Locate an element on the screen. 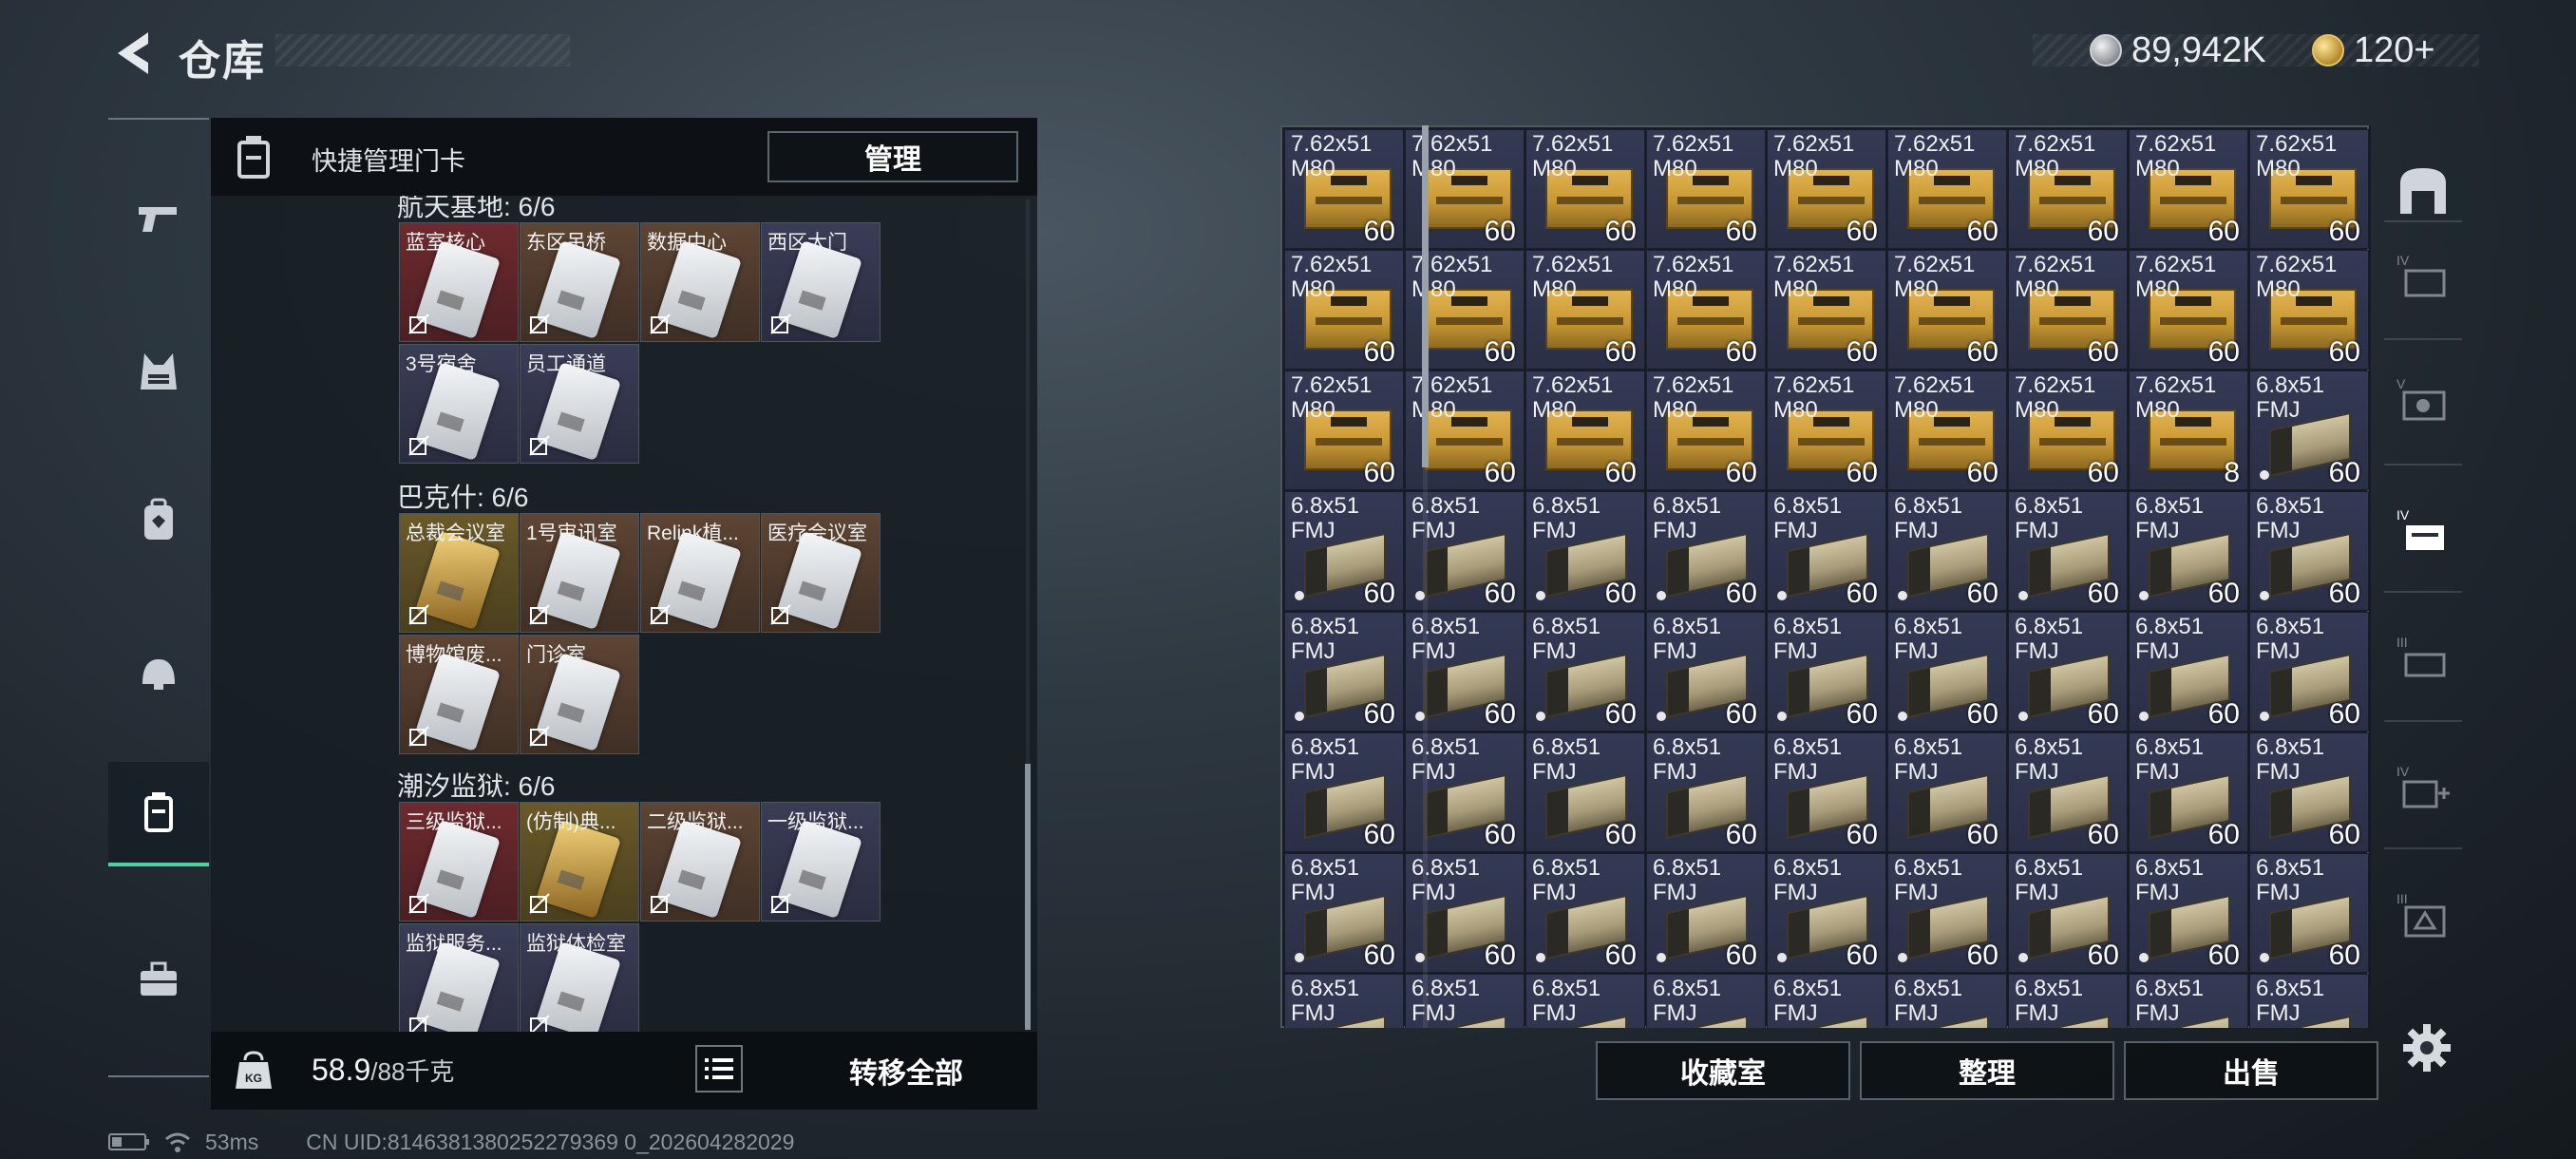 This screenshot has width=2576, height=1159. stash-tab-3: V is located at coordinates (2423, 400).